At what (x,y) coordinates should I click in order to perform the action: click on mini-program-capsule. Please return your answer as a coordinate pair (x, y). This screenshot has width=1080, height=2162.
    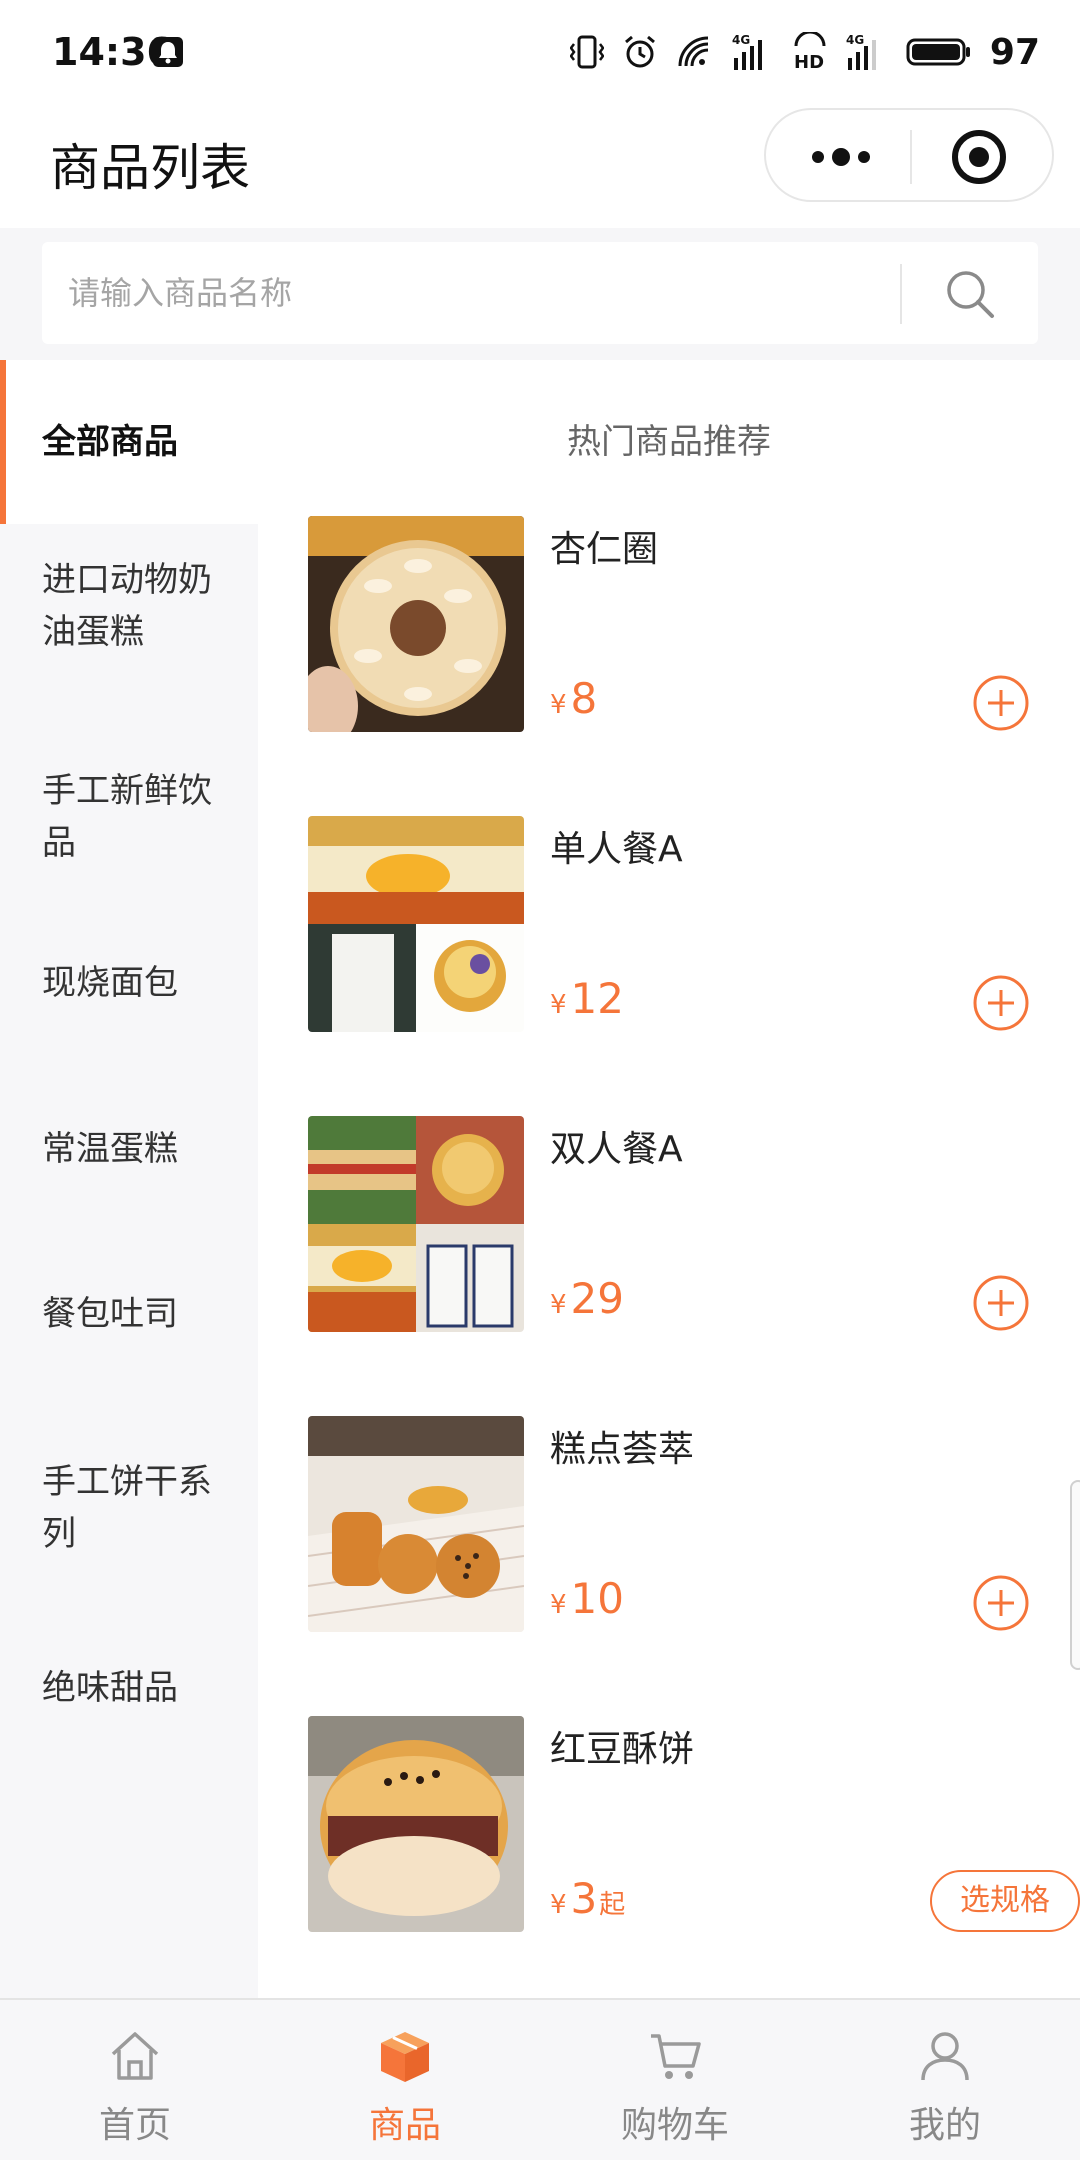
    Looking at the image, I should click on (909, 155).